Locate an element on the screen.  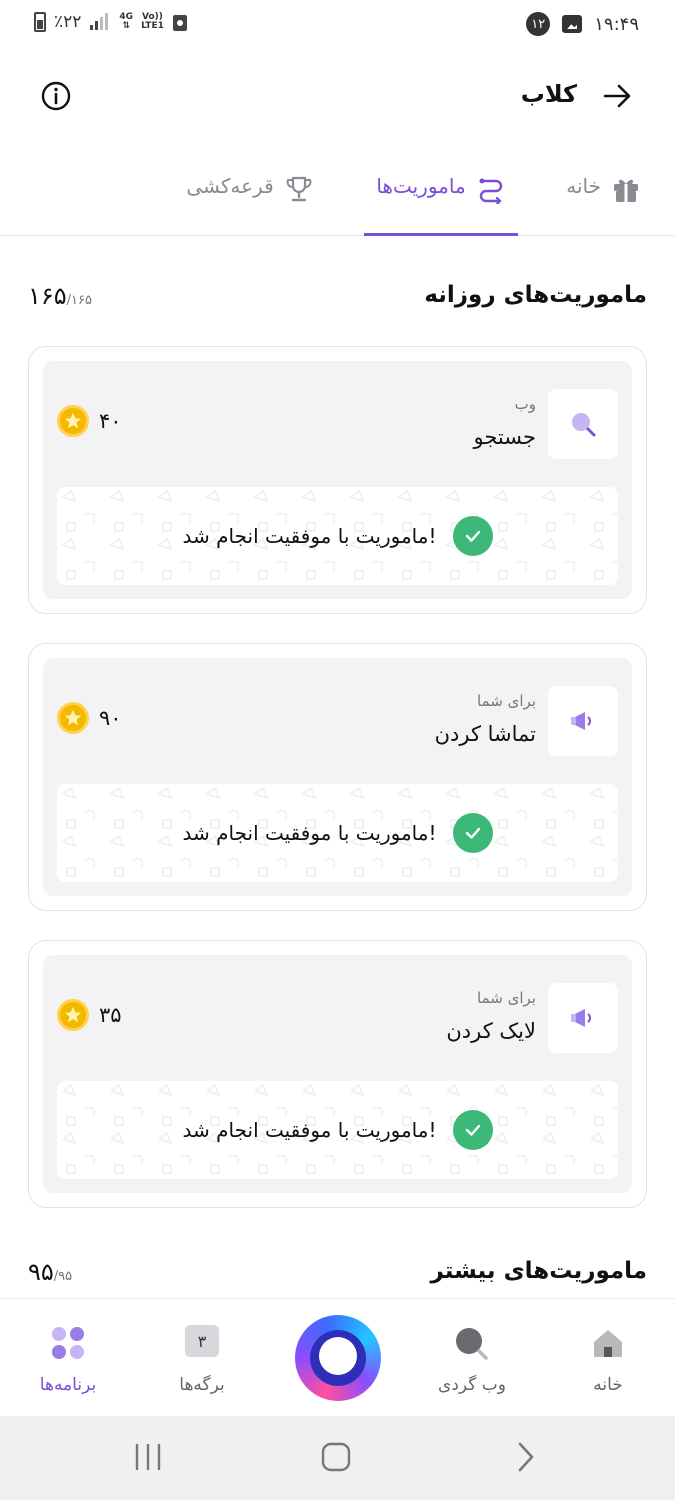
status-left: ٪۲۲ 4G ⇅ Vo)) LTE1 is located at coordinates (111, 22).